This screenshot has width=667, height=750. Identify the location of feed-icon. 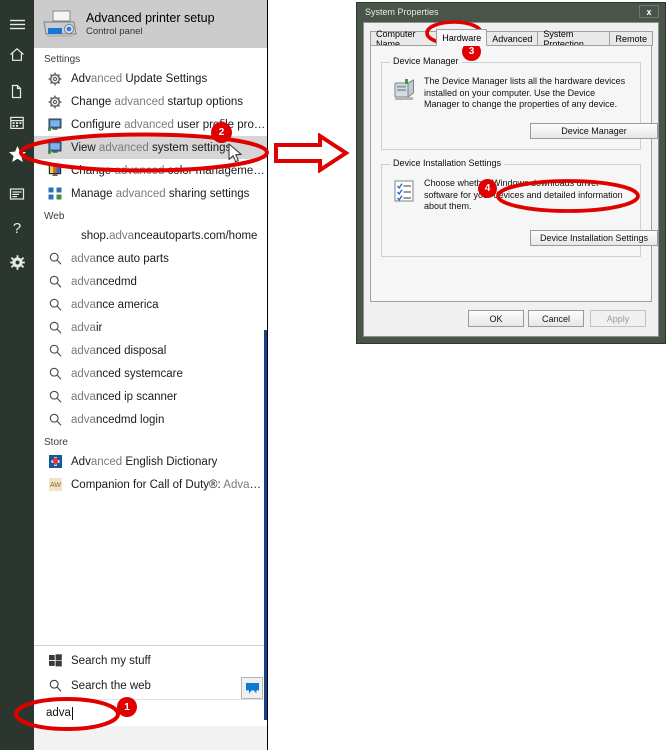
(17, 194).